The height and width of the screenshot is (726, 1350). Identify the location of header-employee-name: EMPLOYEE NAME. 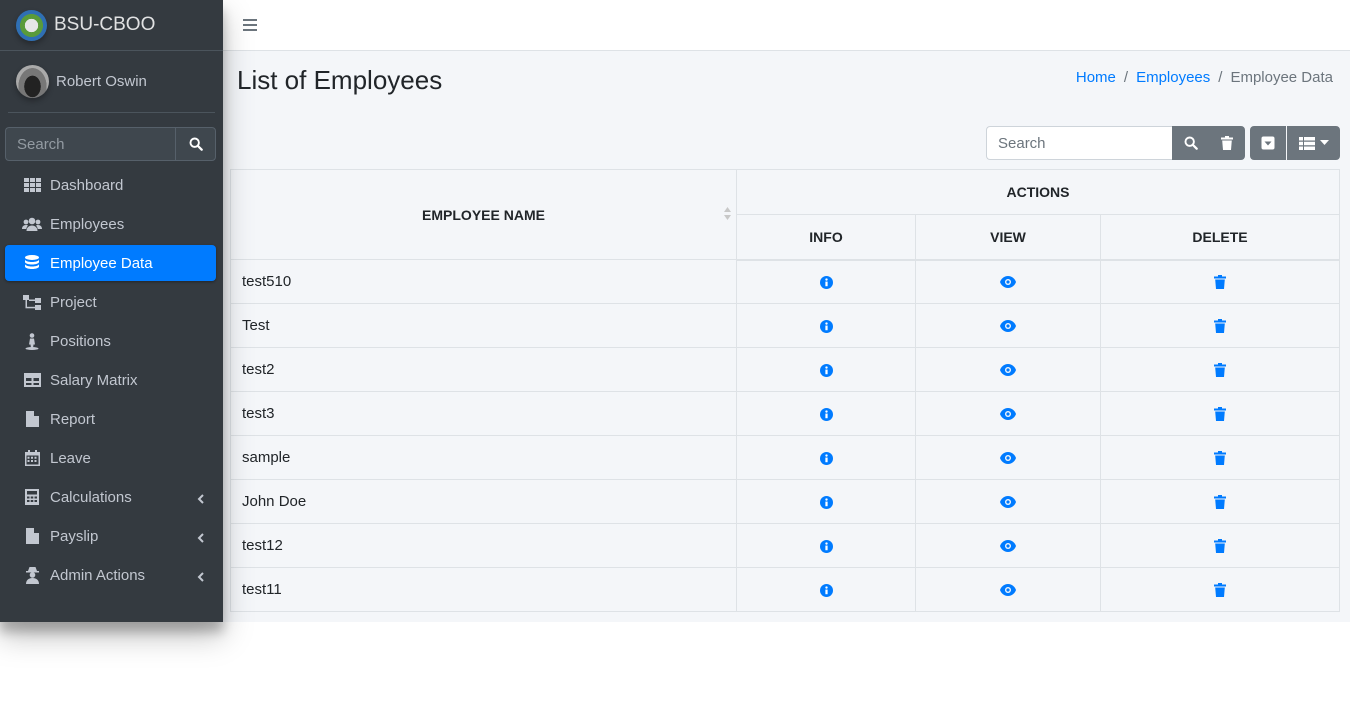
(483, 214).